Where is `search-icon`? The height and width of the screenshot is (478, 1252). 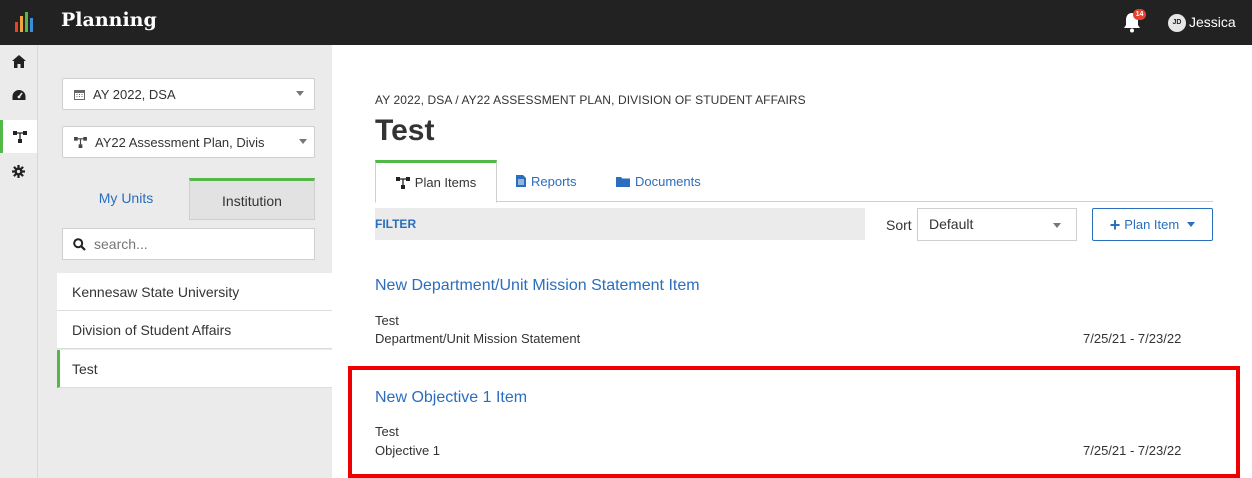
search-icon is located at coordinates (79, 244).